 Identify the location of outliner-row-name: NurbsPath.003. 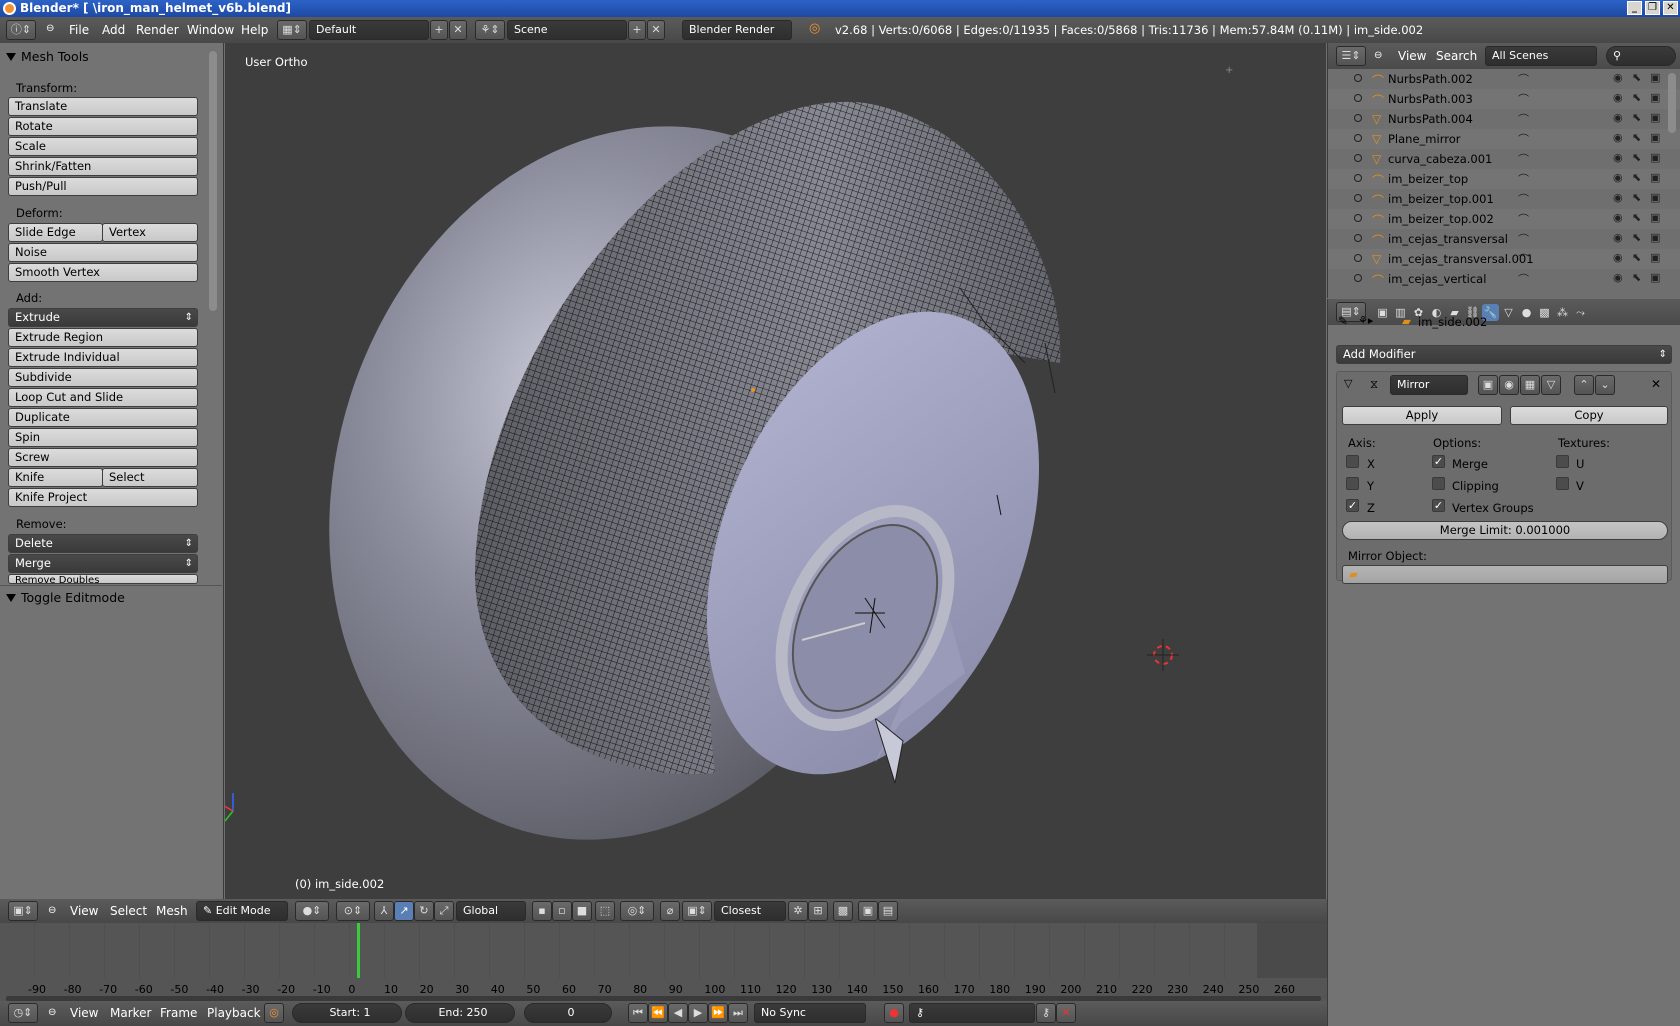
(1430, 99).